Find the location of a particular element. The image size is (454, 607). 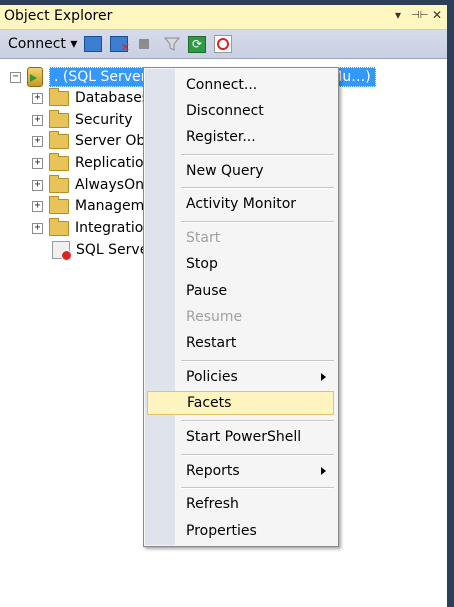

connect-object-explorer-icon is located at coordinates (93, 44).